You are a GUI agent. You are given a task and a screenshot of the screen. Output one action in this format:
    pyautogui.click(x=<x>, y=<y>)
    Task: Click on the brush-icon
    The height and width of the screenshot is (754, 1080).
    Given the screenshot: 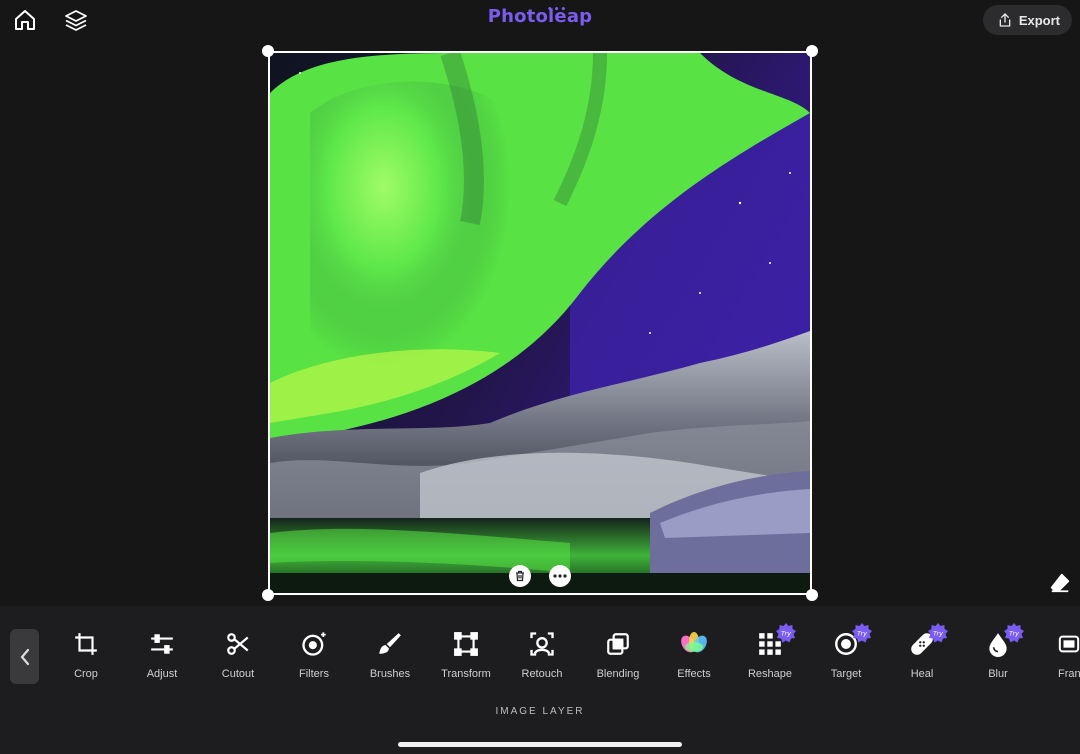 What is the action you would take?
    pyautogui.click(x=390, y=643)
    